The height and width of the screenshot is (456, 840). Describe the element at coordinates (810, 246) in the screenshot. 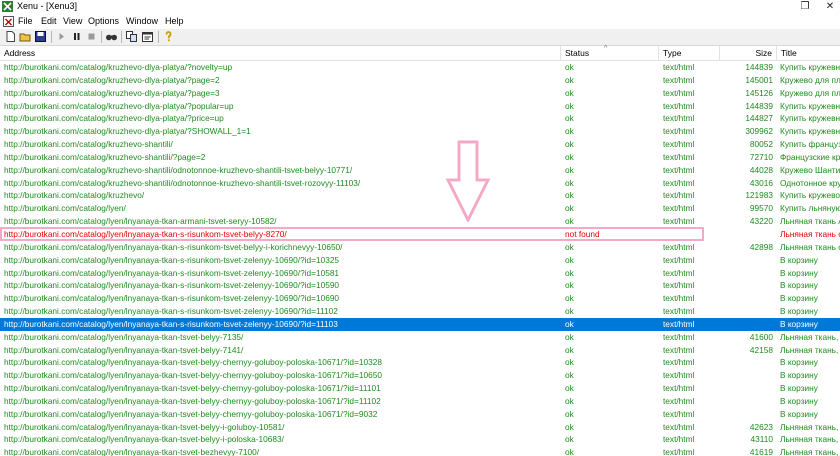

I see `row-title: Льняная ткань с` at that location.